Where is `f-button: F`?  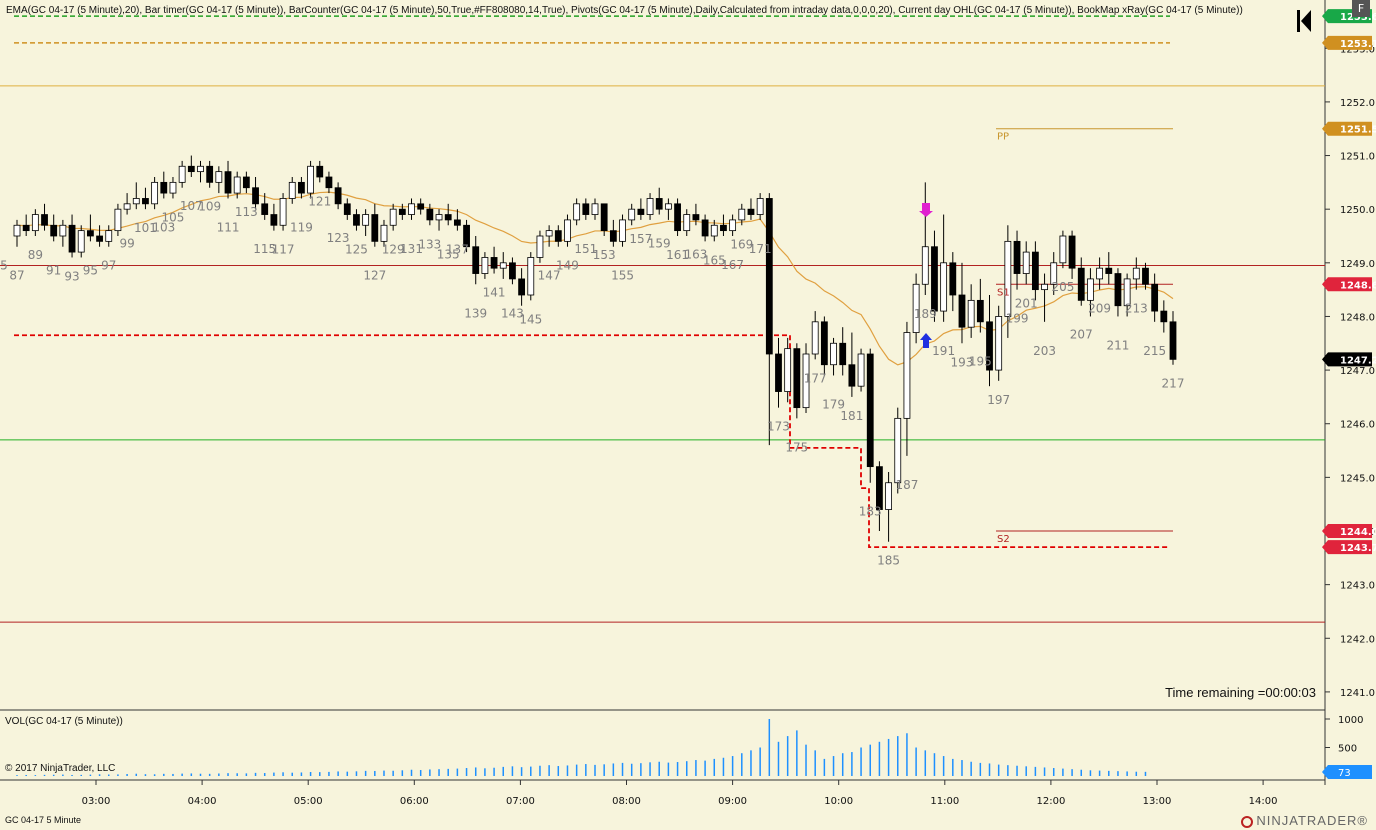
f-button: F is located at coordinates (1361, 8).